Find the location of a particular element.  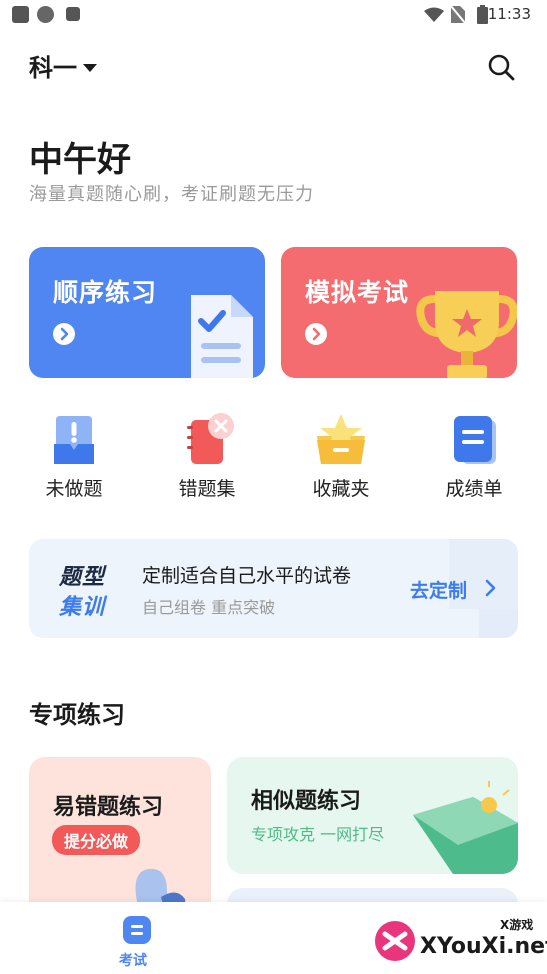

watermark-small-text: X游戏 is located at coordinates (517, 925).